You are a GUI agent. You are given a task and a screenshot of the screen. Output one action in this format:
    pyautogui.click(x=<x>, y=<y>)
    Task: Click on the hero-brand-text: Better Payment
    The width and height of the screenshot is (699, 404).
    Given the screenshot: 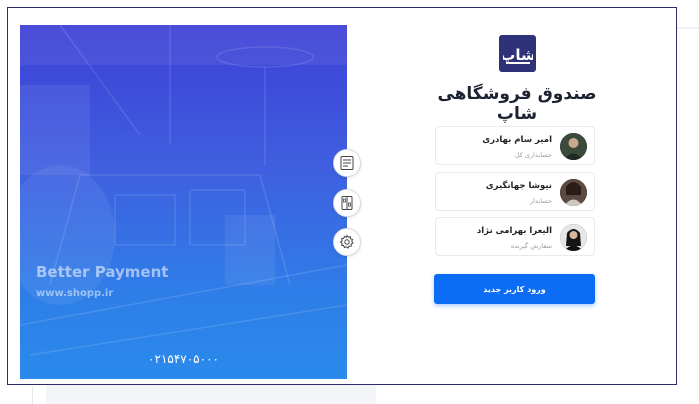 What is the action you would take?
    pyautogui.click(x=102, y=272)
    